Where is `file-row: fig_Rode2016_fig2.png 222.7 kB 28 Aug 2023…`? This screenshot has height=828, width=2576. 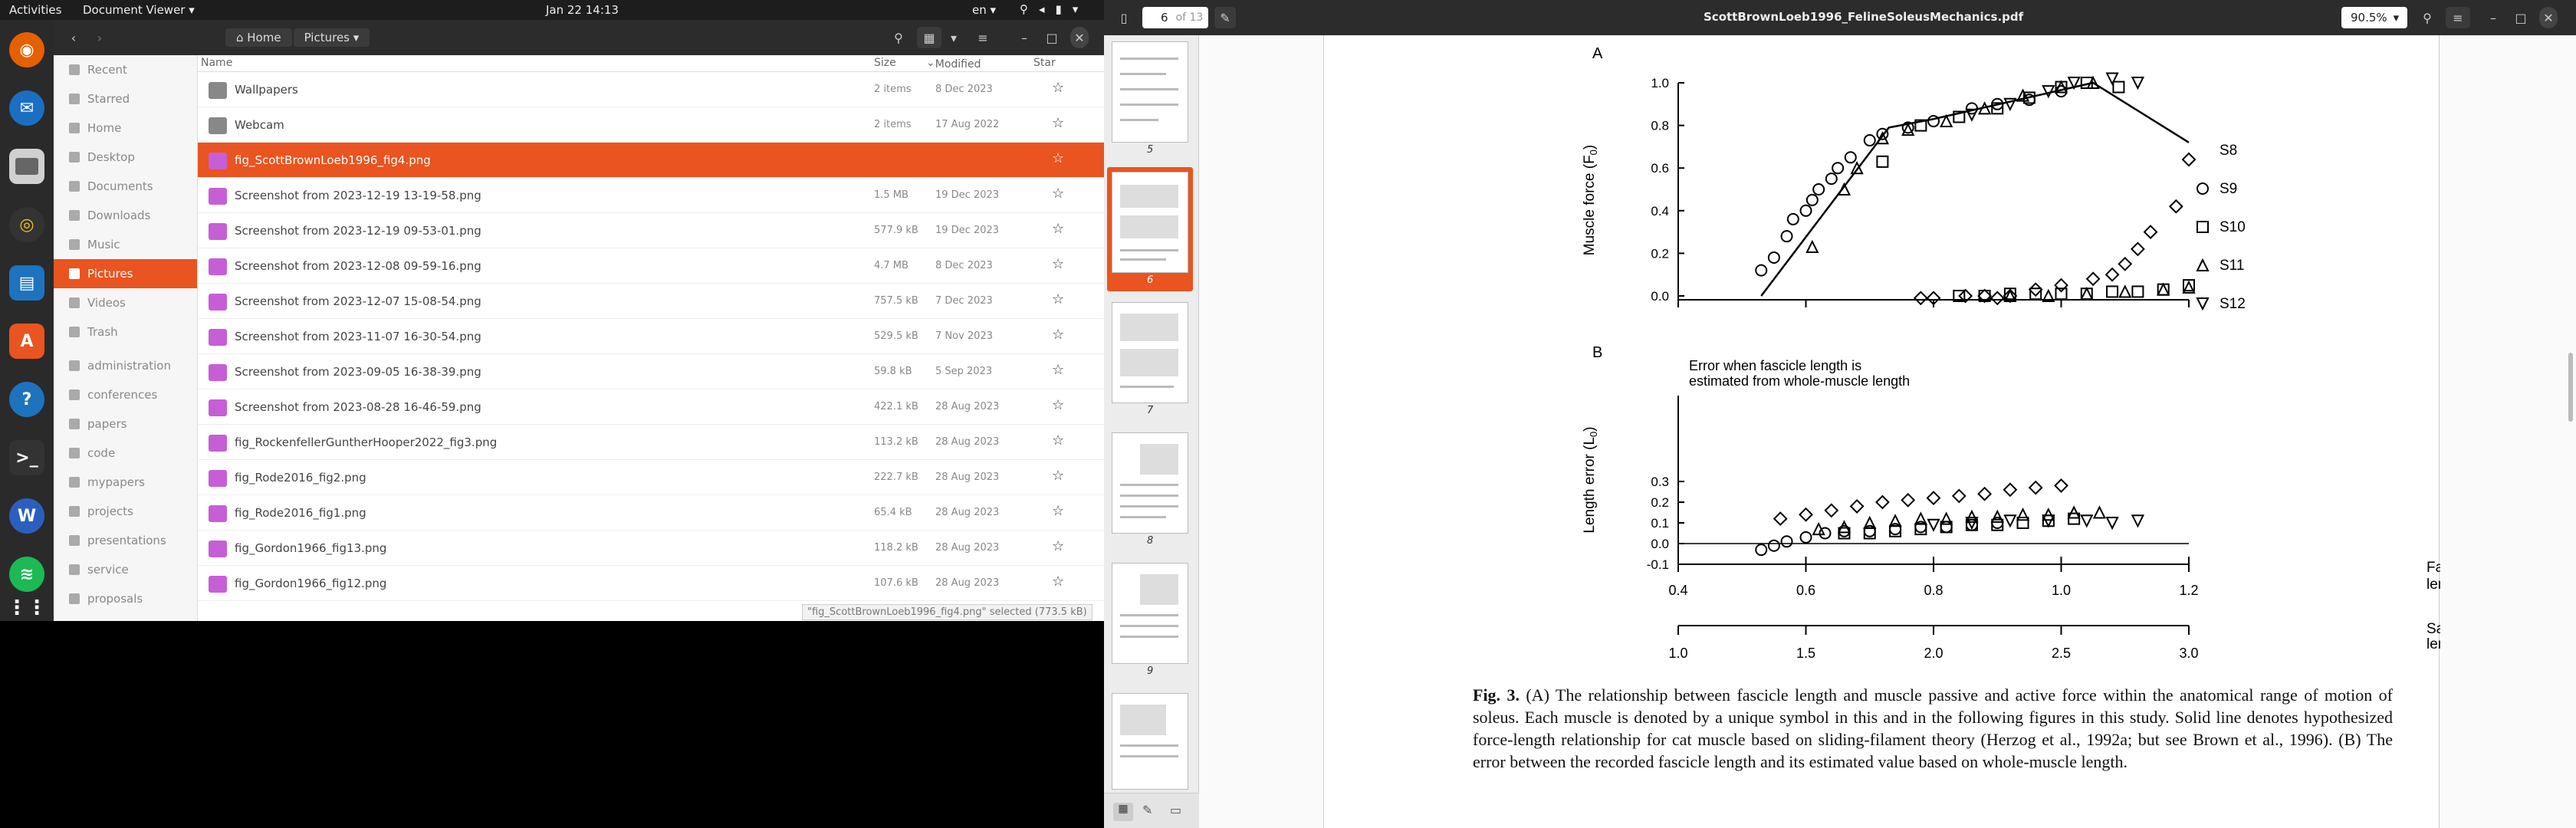 file-row: fig_Rode2016_fig2.png 222.7 kB 28 Aug 2023… is located at coordinates (651, 478).